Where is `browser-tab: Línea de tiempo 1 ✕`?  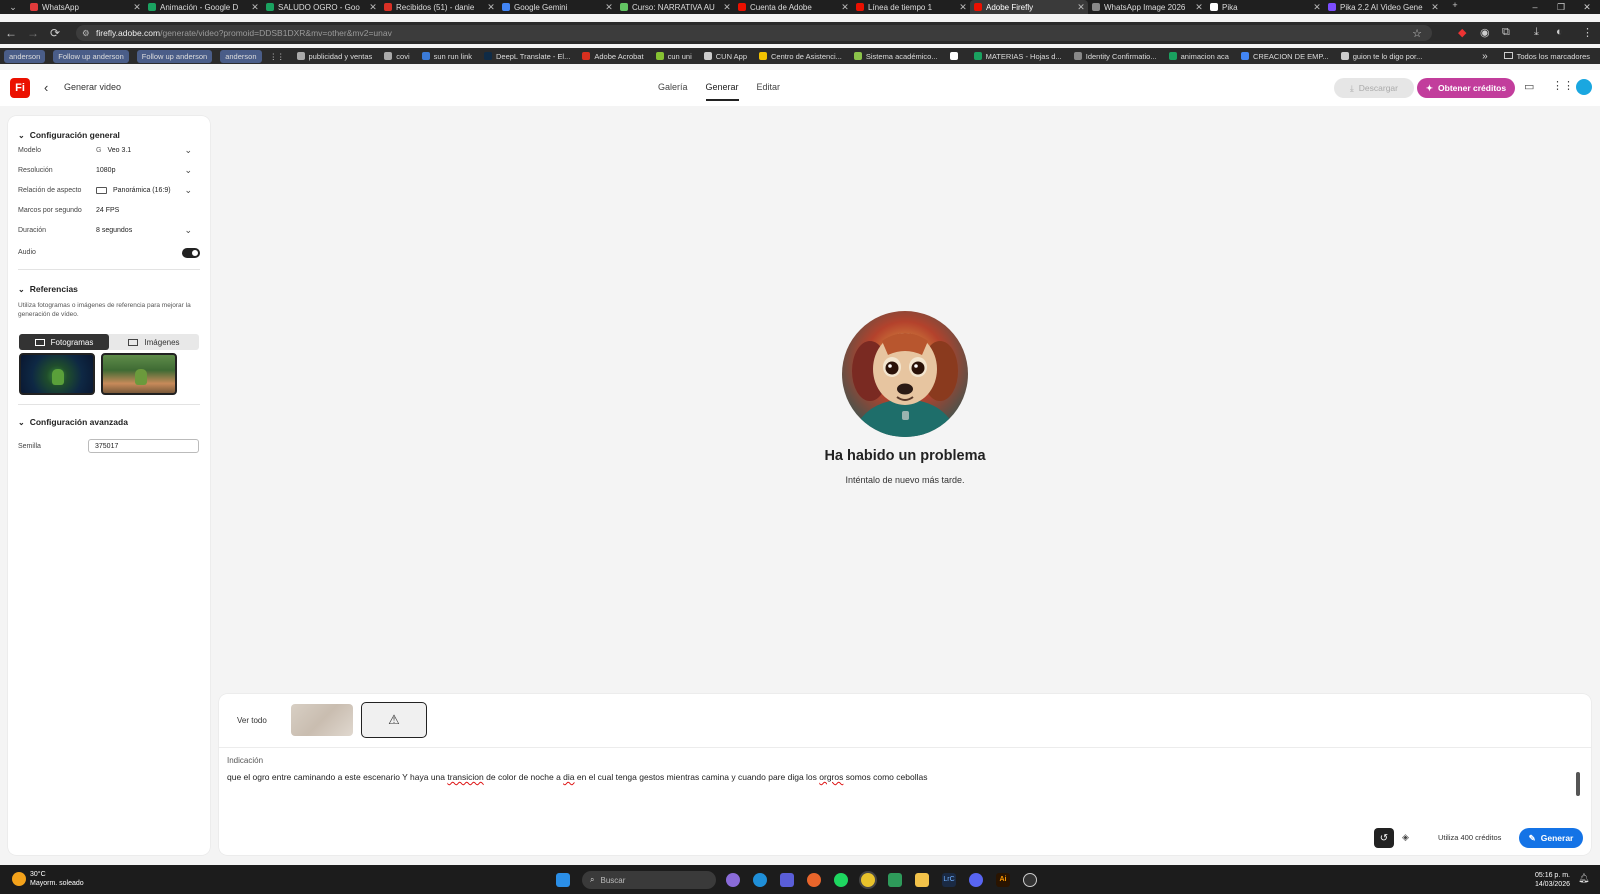 browser-tab: Línea de tiempo 1 ✕ is located at coordinates (911, 7).